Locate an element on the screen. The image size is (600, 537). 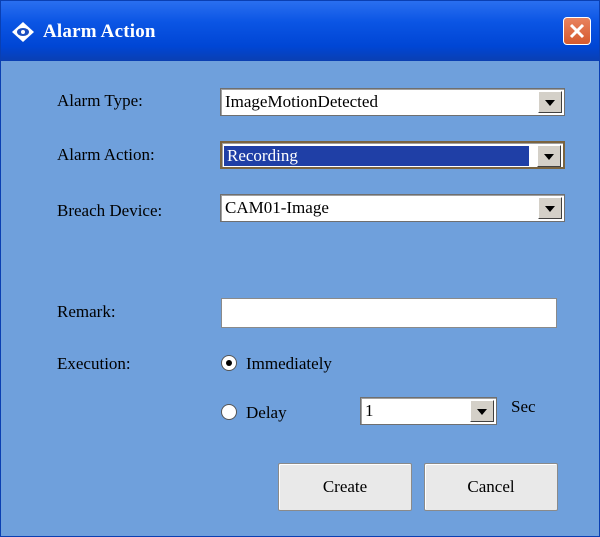
breach-device-label: Breach Device: is located at coordinates (110, 210).